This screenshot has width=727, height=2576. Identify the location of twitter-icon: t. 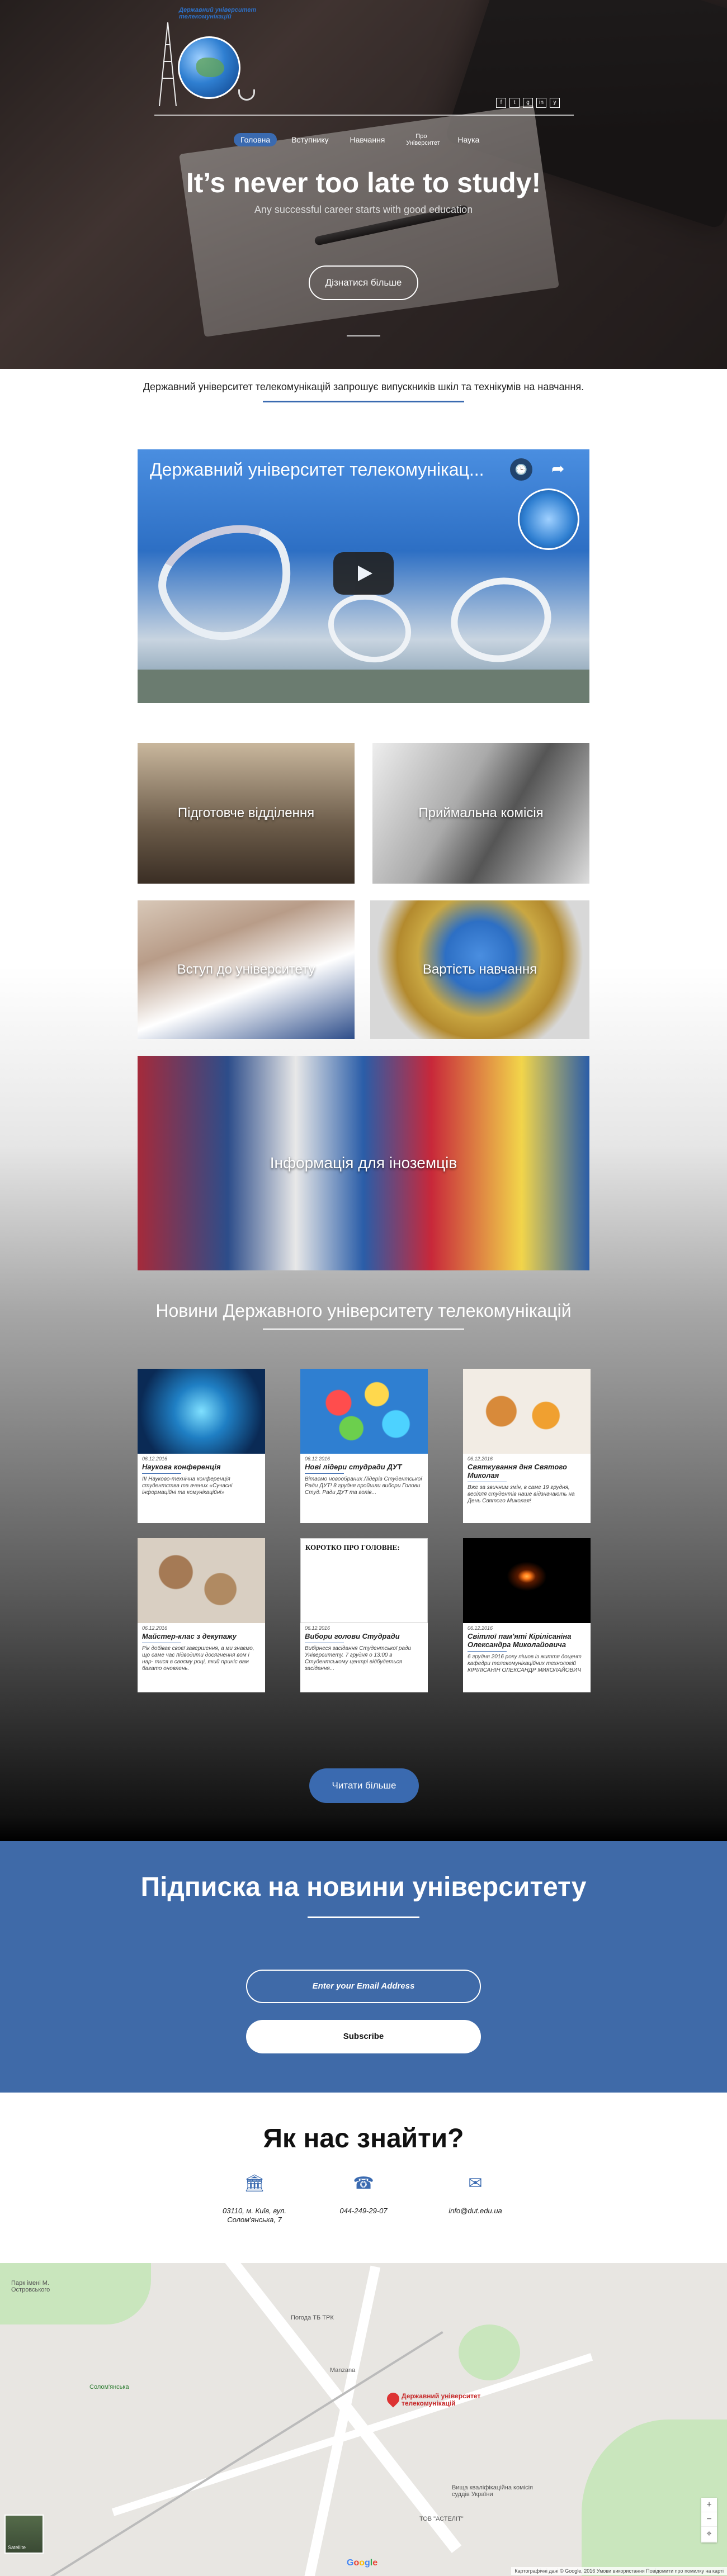
(514, 103).